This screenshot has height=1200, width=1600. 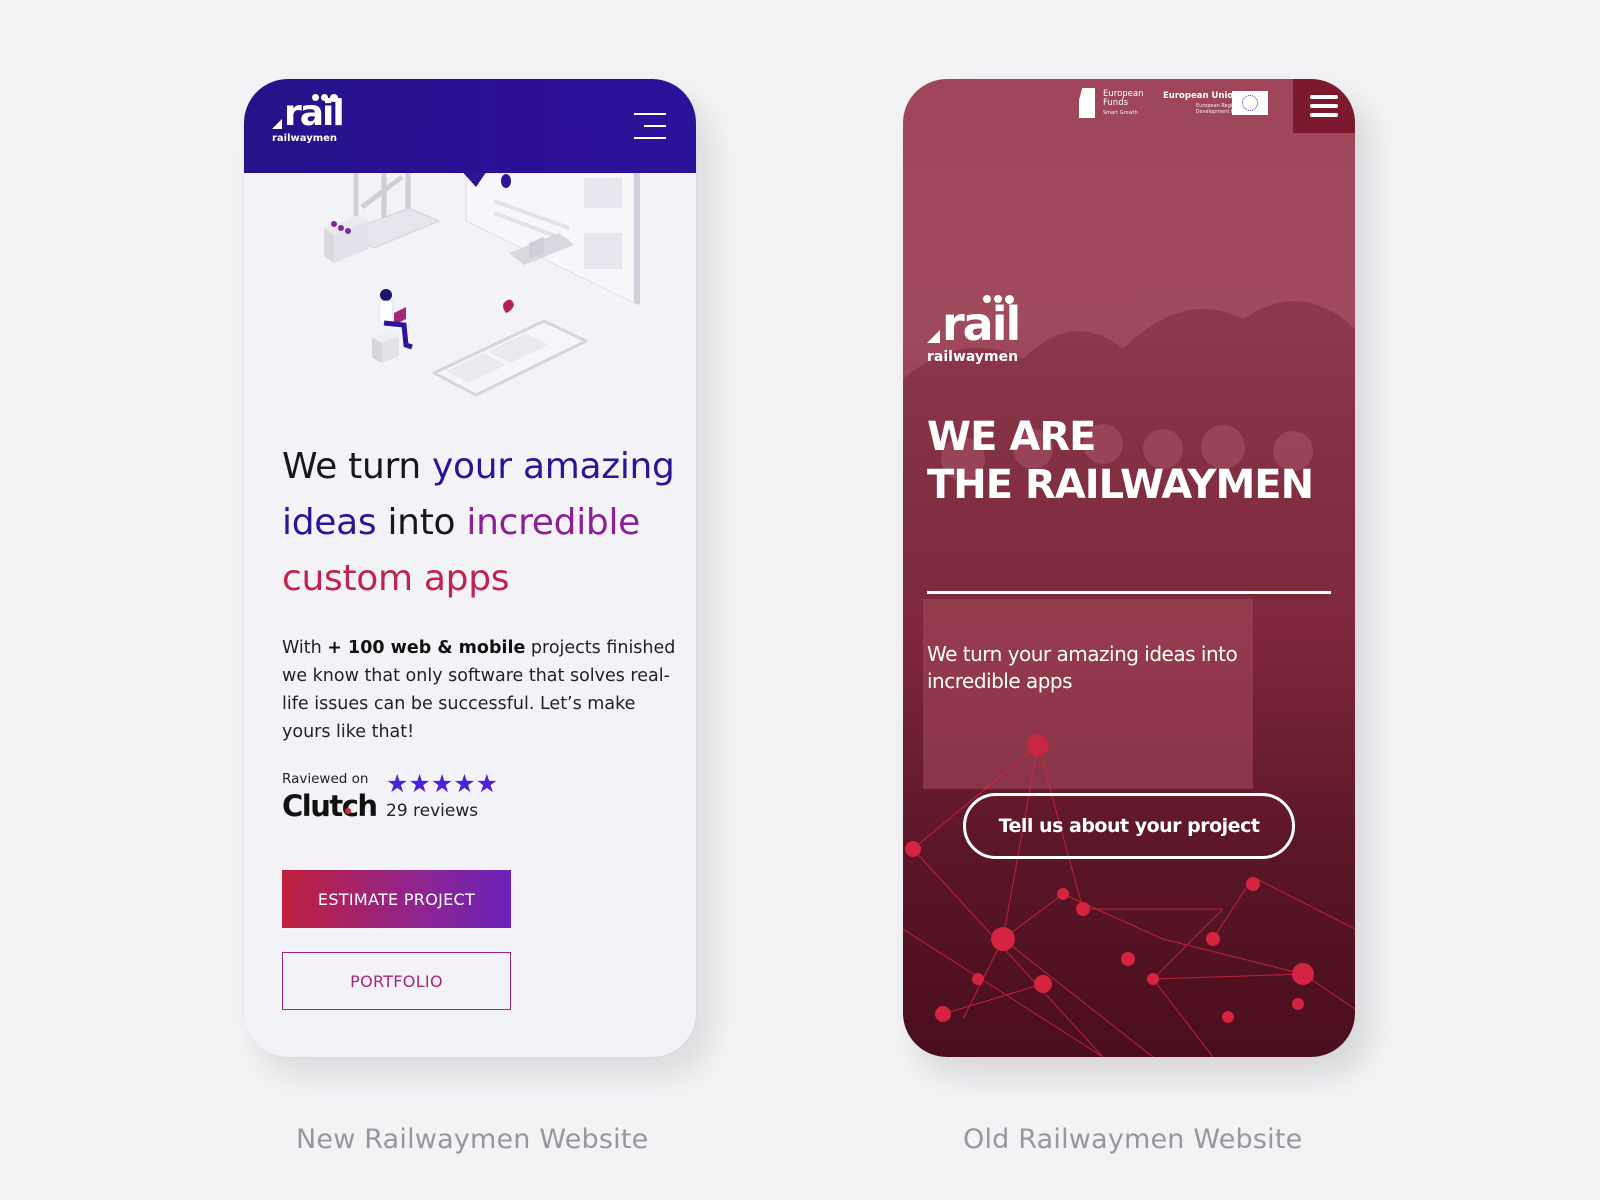 I want to click on portfolio-button: PORTFOLIO, so click(x=396, y=981).